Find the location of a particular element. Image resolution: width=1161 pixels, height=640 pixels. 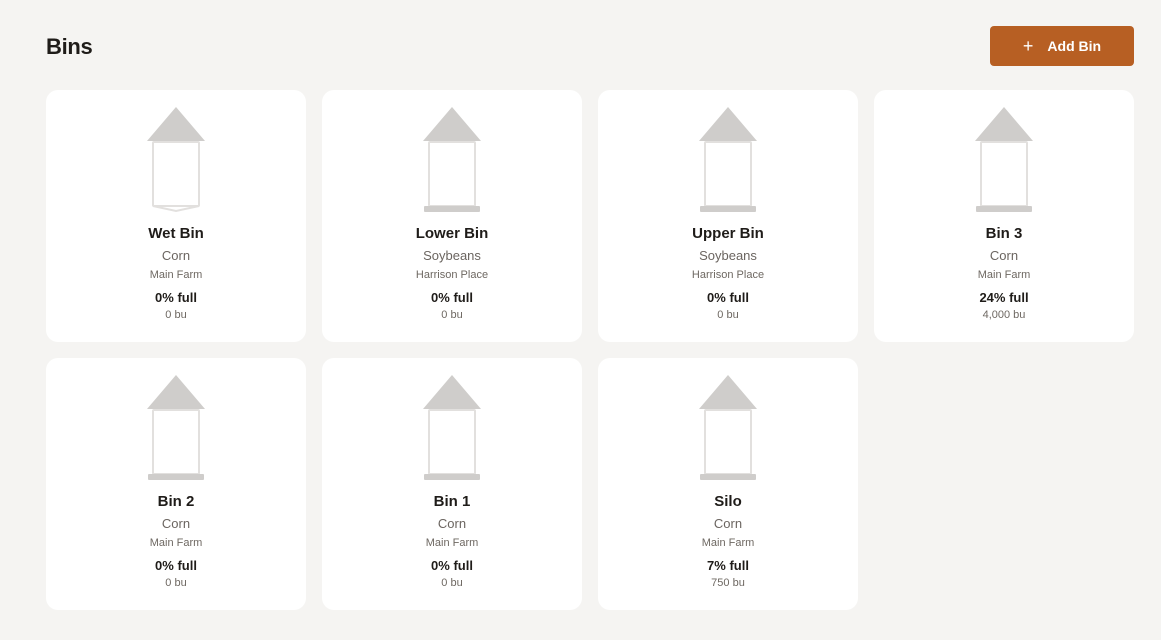

bin-name: Bin 1 is located at coordinates (452, 501).